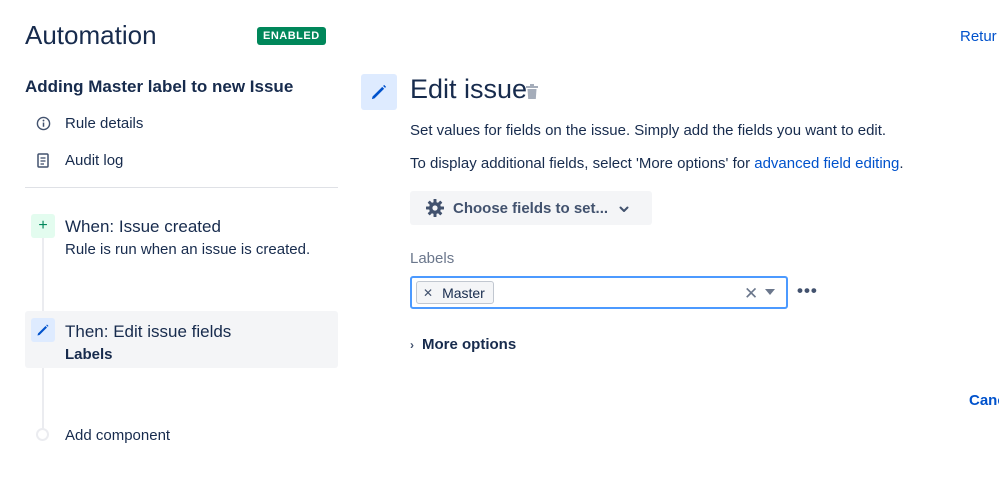 Image resolution: width=999 pixels, height=482 pixels. I want to click on action-title: Then: Edit issue fields, so click(148, 332).